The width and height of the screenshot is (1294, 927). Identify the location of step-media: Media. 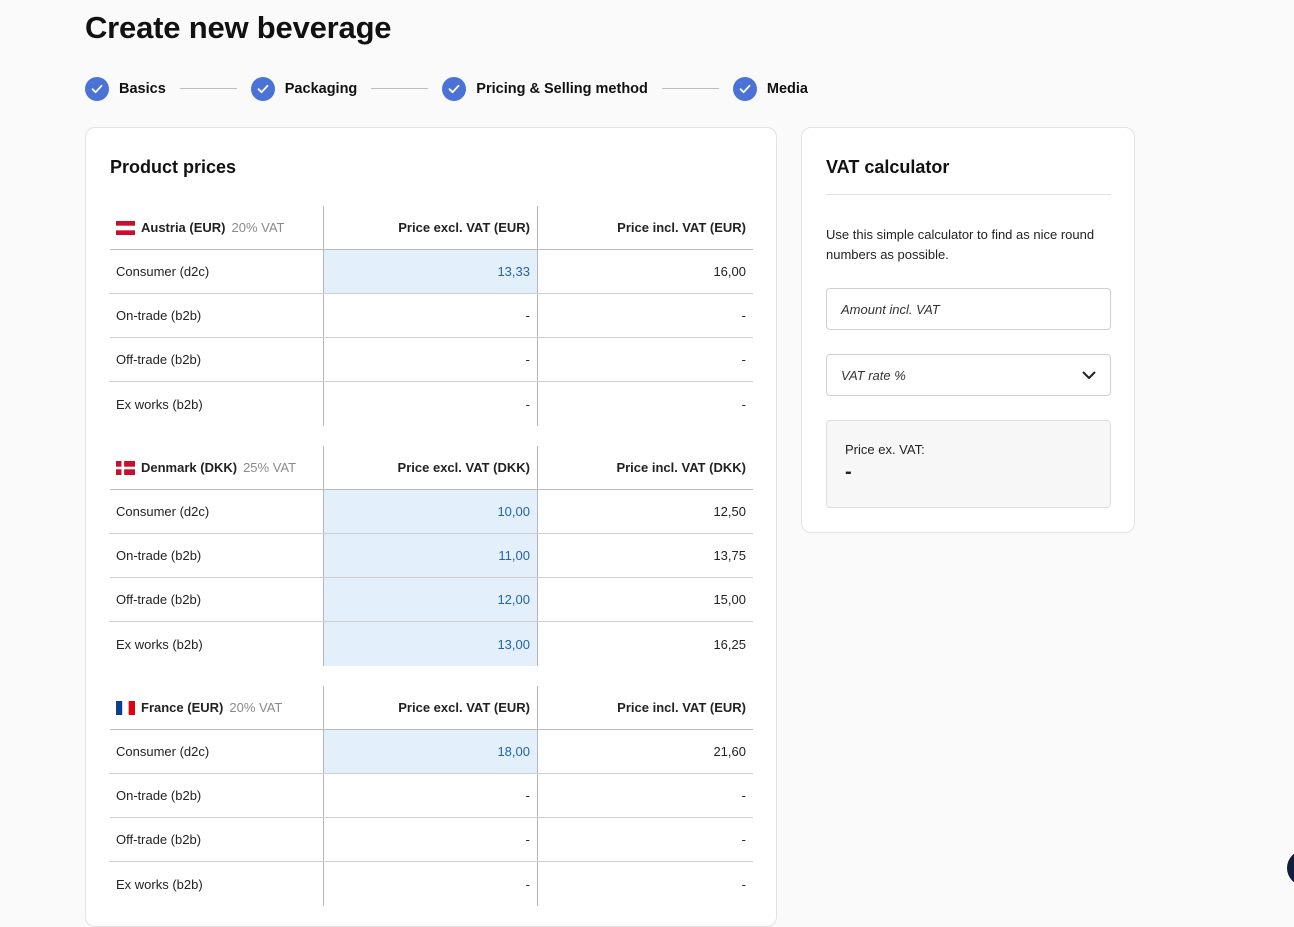
(770, 88).